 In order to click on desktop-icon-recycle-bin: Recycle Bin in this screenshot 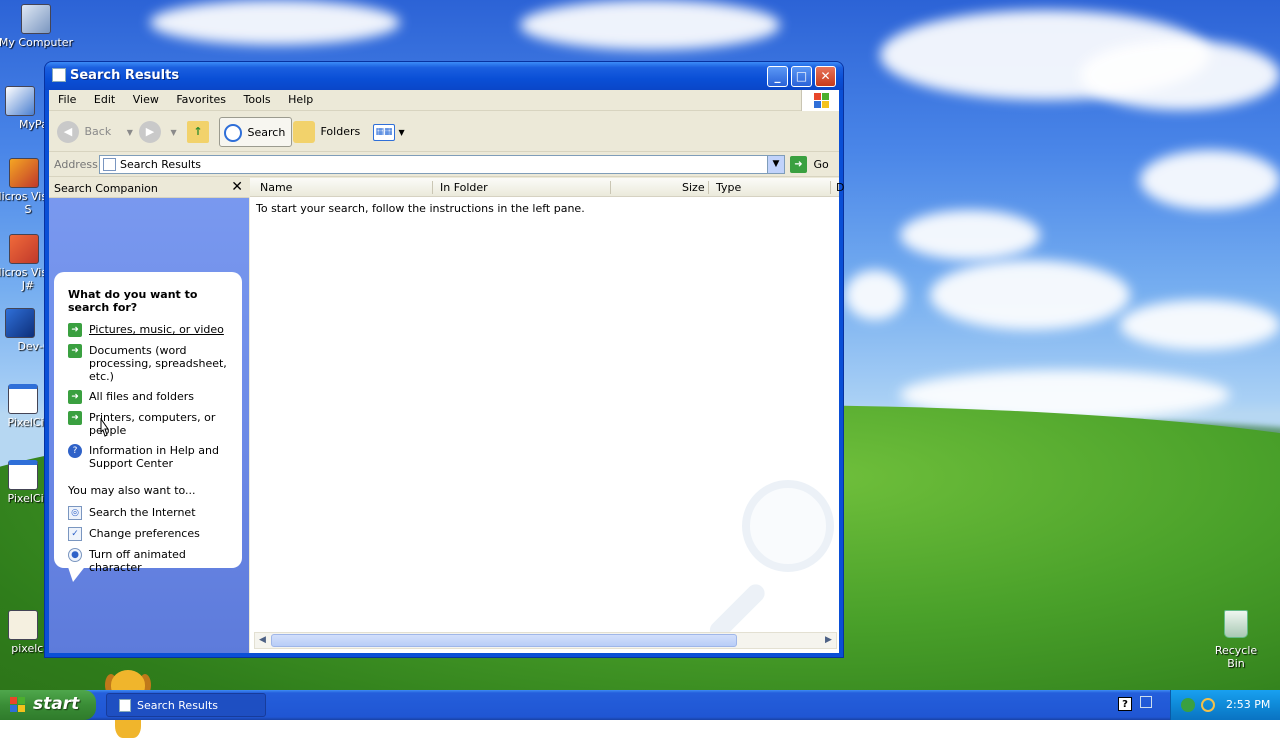, I will do `click(1236, 640)`.